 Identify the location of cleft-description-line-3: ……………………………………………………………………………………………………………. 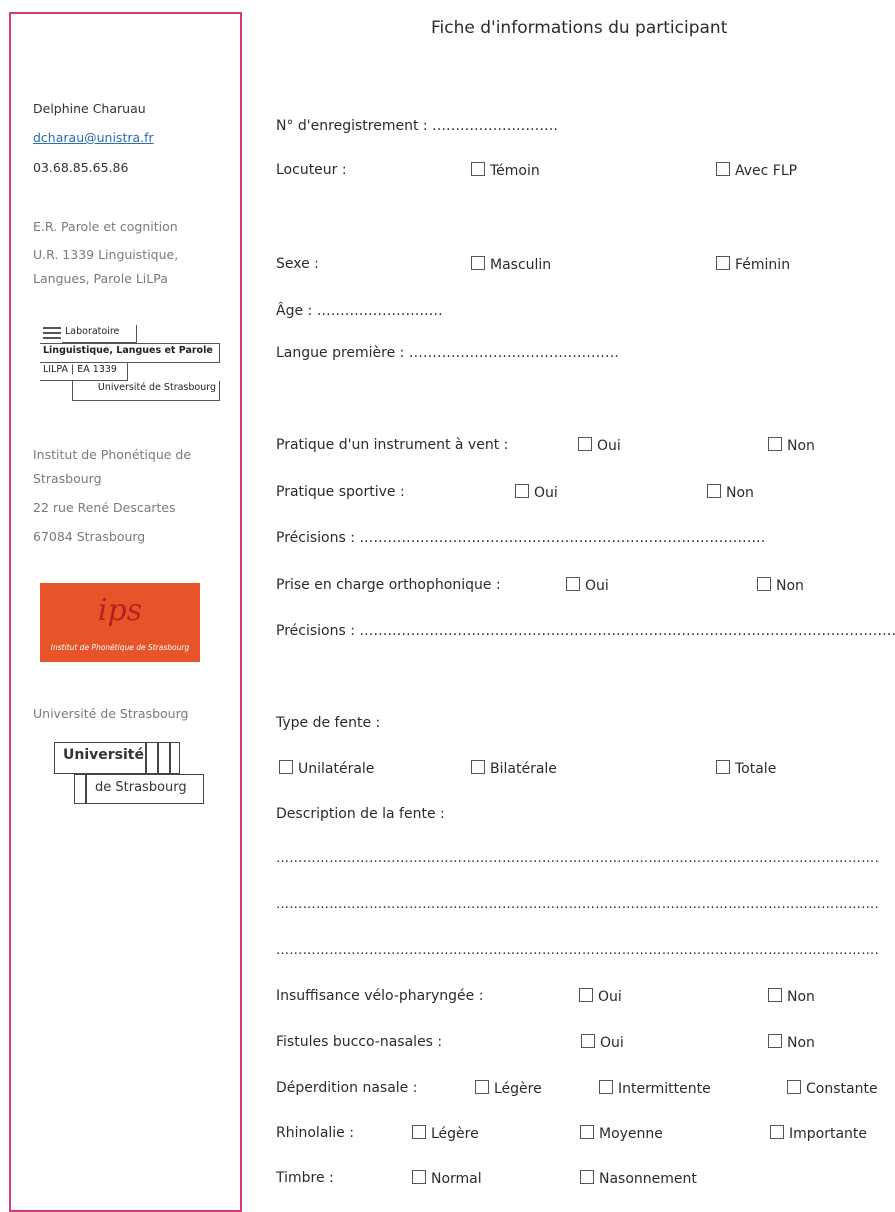
(577, 950).